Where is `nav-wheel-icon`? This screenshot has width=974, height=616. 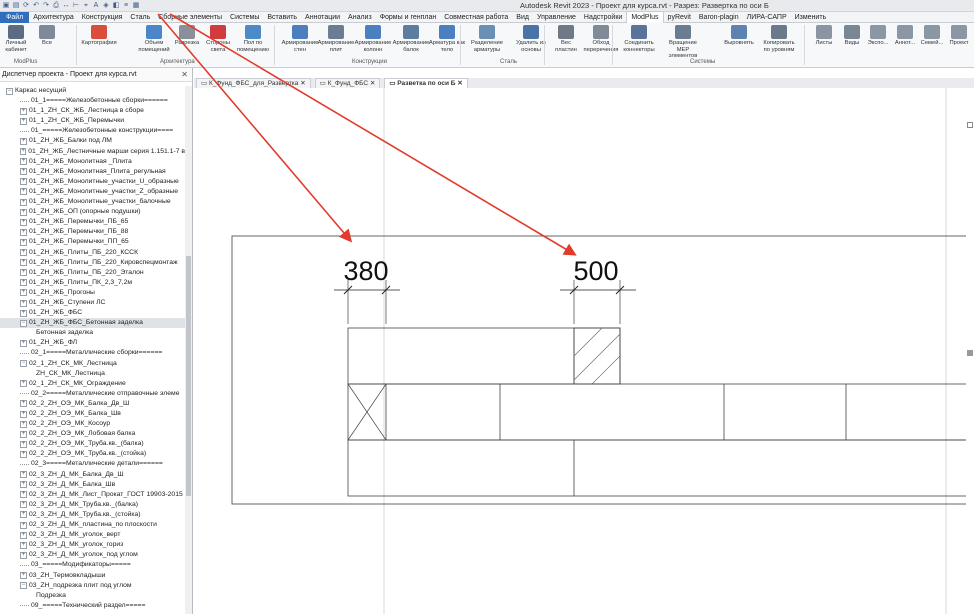
nav-wheel-icon is located at coordinates (970, 353).